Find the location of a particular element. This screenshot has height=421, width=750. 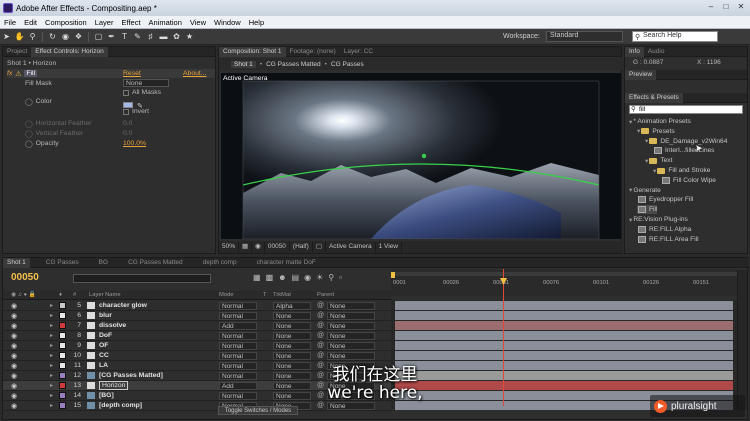

work-area-start is located at coordinates (393, 275).